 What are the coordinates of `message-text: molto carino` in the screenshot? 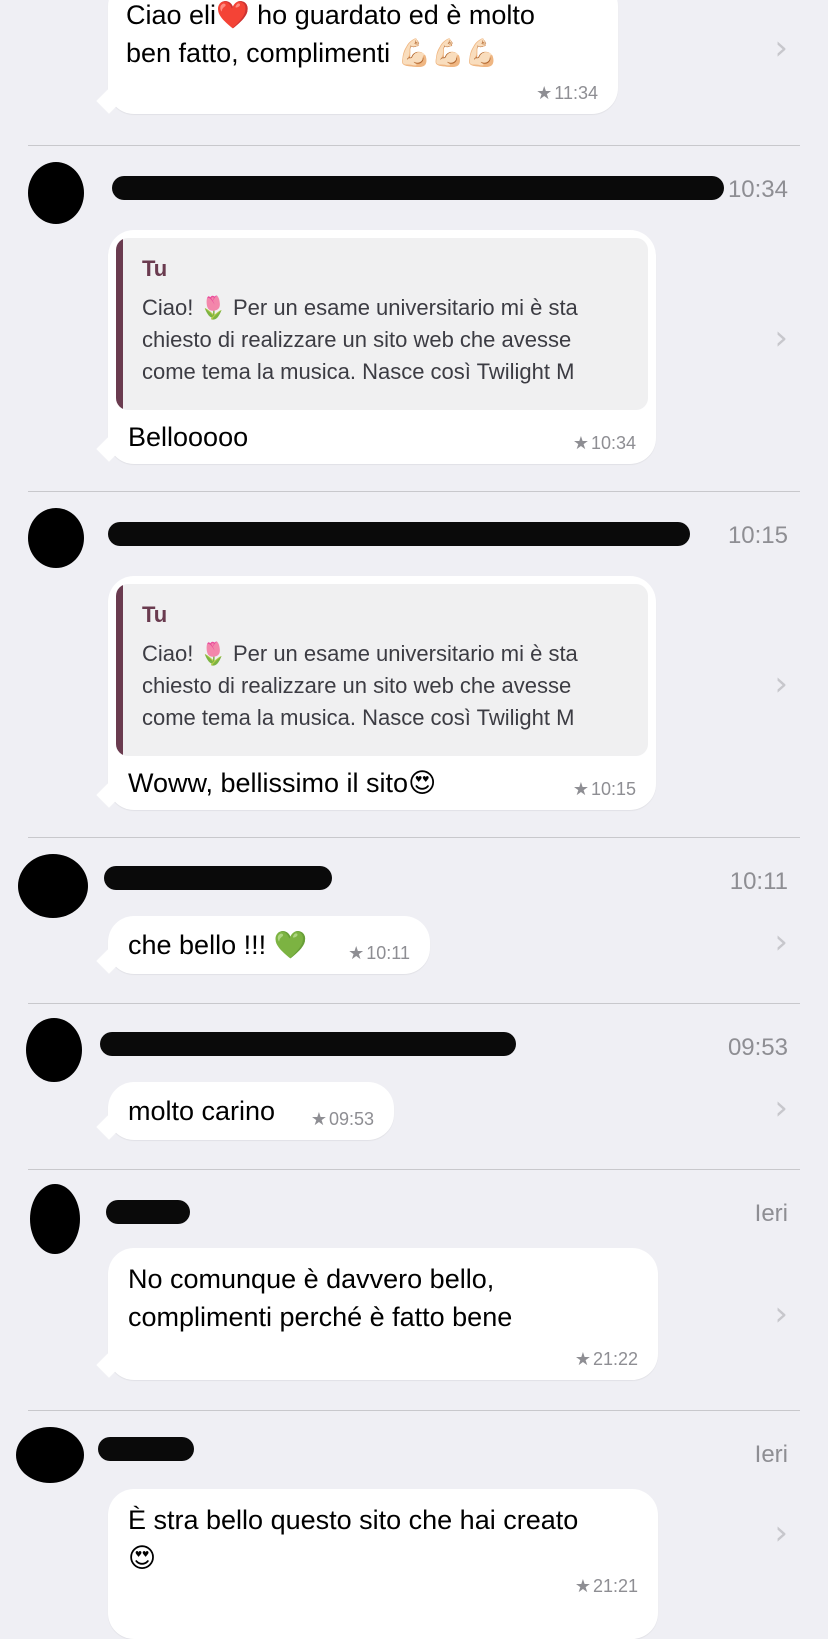 It's located at (202, 1111).